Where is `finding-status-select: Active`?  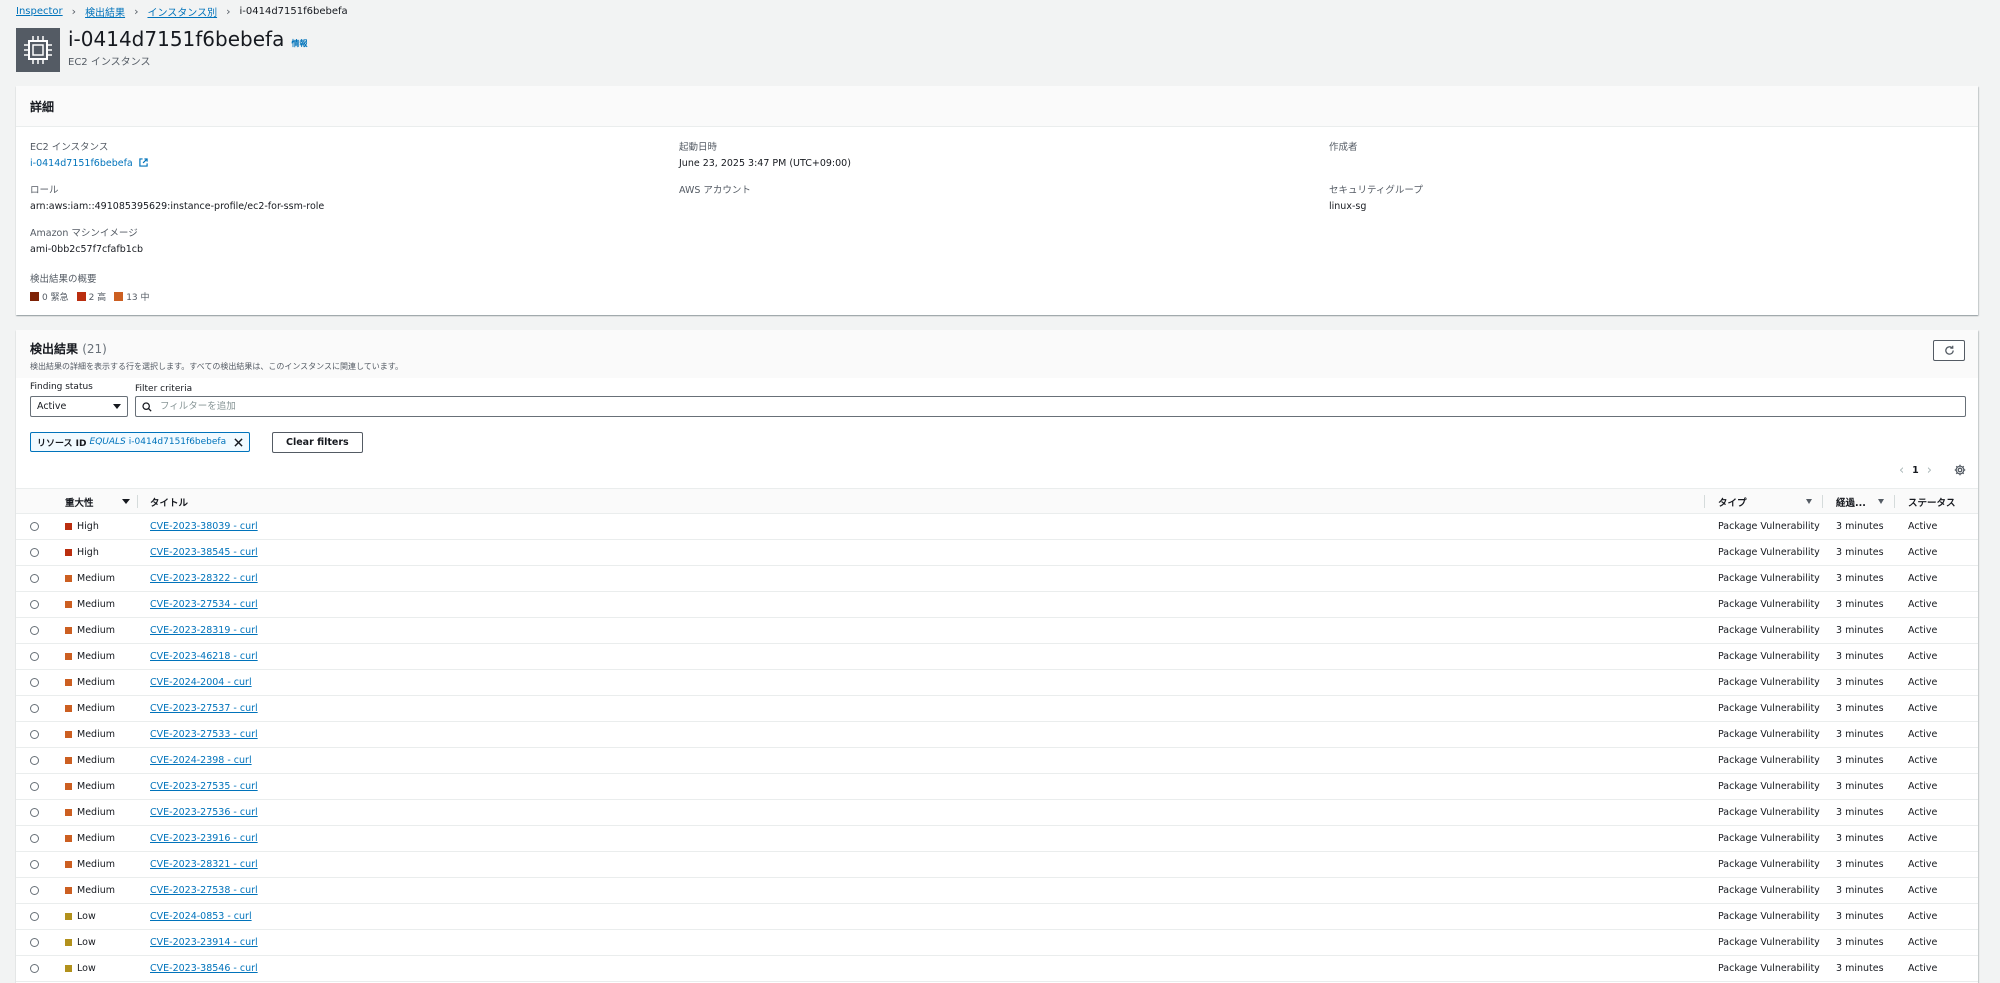
finding-status-select: Active is located at coordinates (79, 406).